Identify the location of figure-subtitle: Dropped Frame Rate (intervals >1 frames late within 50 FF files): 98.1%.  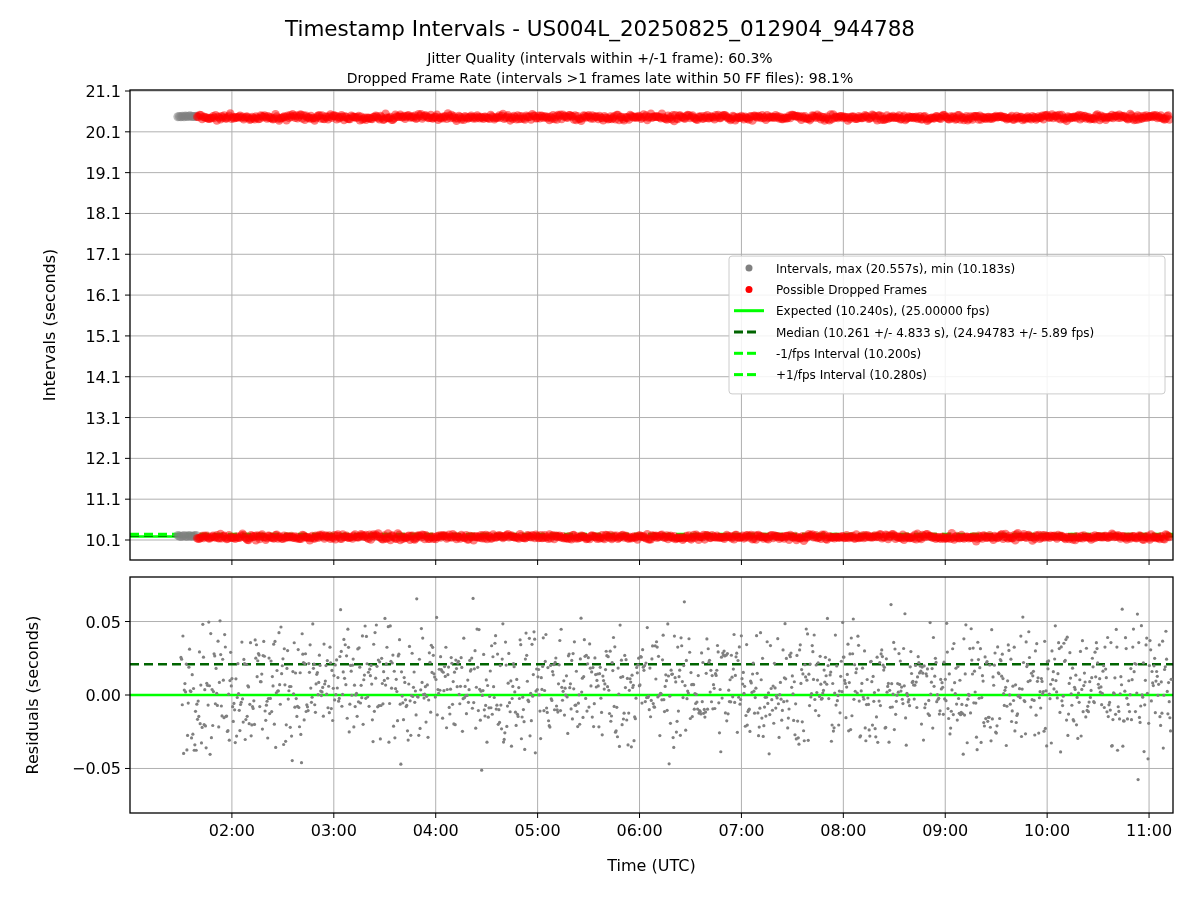
(600, 78).